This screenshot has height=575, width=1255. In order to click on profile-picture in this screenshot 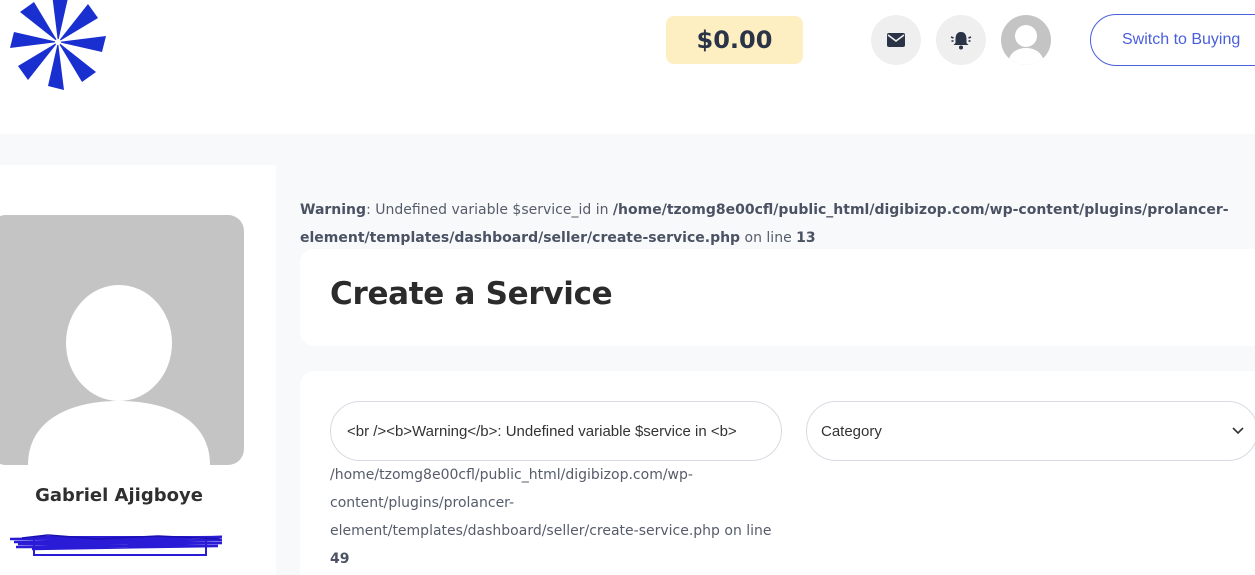, I will do `click(122, 340)`.